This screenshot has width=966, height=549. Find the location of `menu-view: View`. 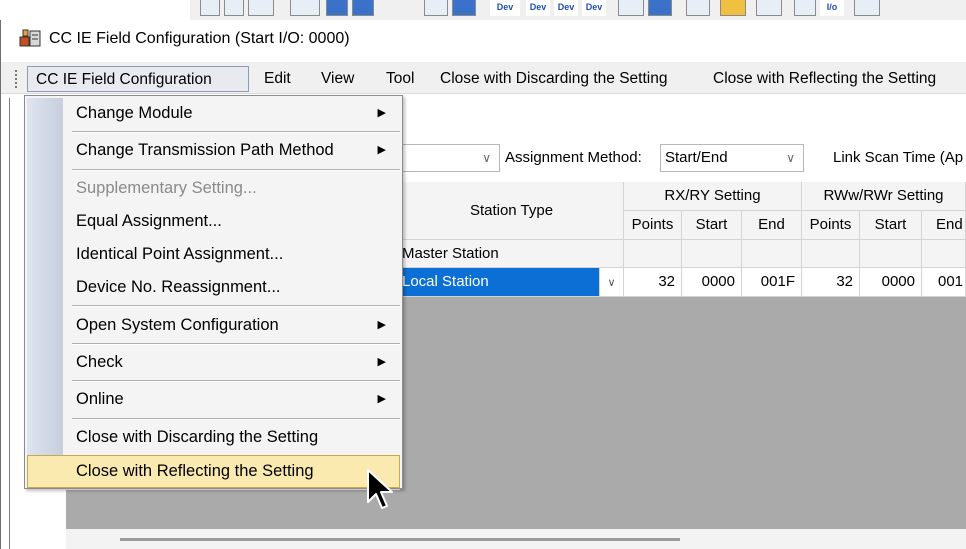

menu-view: View is located at coordinates (337, 79).